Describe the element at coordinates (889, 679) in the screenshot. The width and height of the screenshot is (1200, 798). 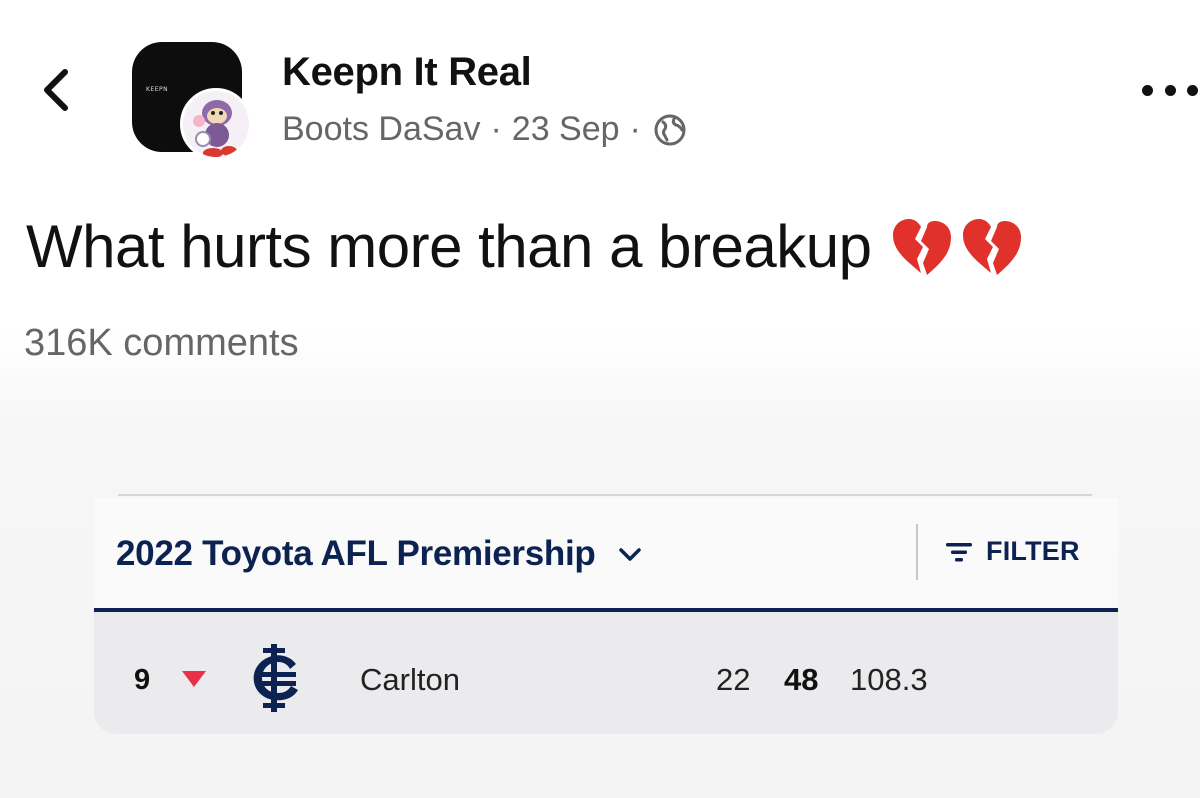
I see `percentage: 108.3` at that location.